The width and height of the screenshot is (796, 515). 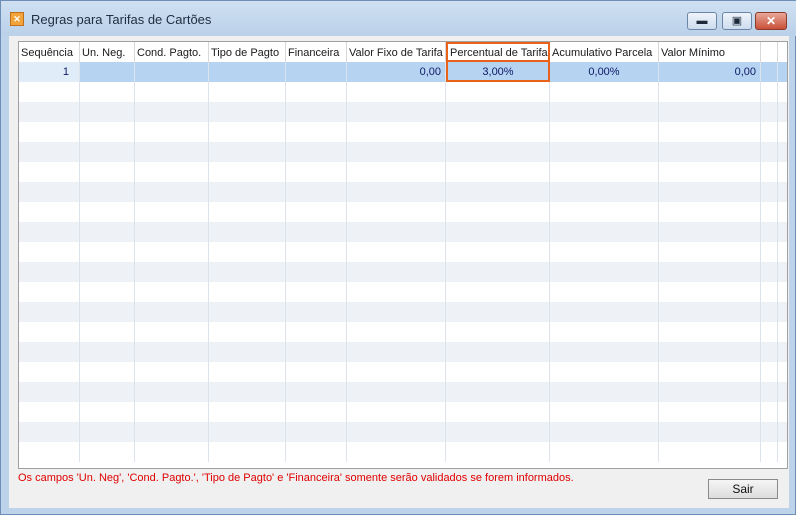 I want to click on column-header-financeira: Financeira, so click(x=316, y=52).